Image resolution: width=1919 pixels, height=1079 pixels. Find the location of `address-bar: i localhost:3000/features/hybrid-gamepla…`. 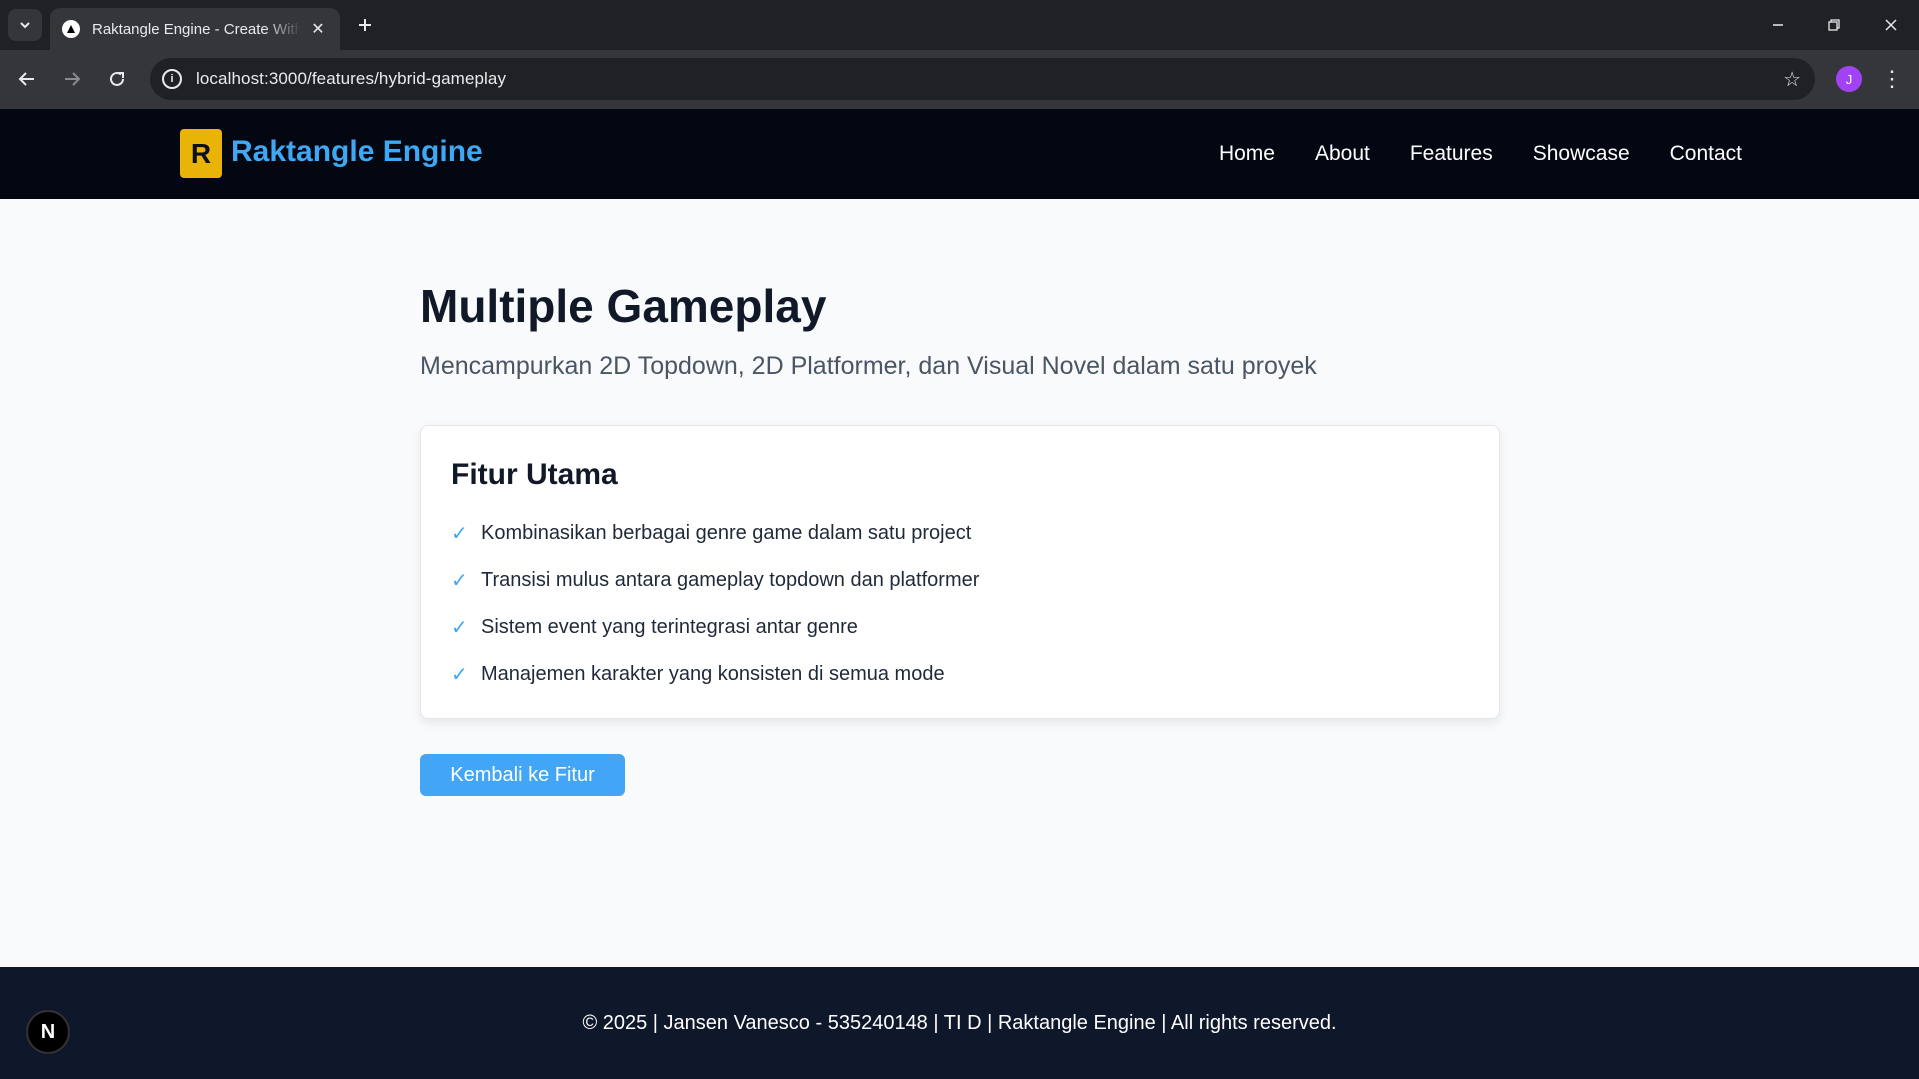

address-bar: i localhost:3000/features/hybrid-gamepla… is located at coordinates (982, 79).